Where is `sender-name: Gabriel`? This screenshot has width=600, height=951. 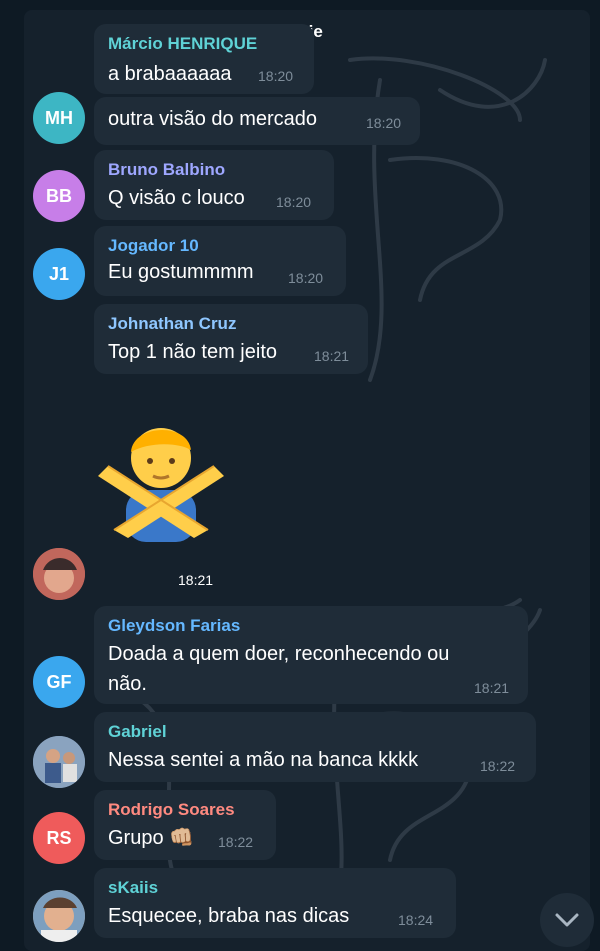 sender-name: Gabriel is located at coordinates (137, 731).